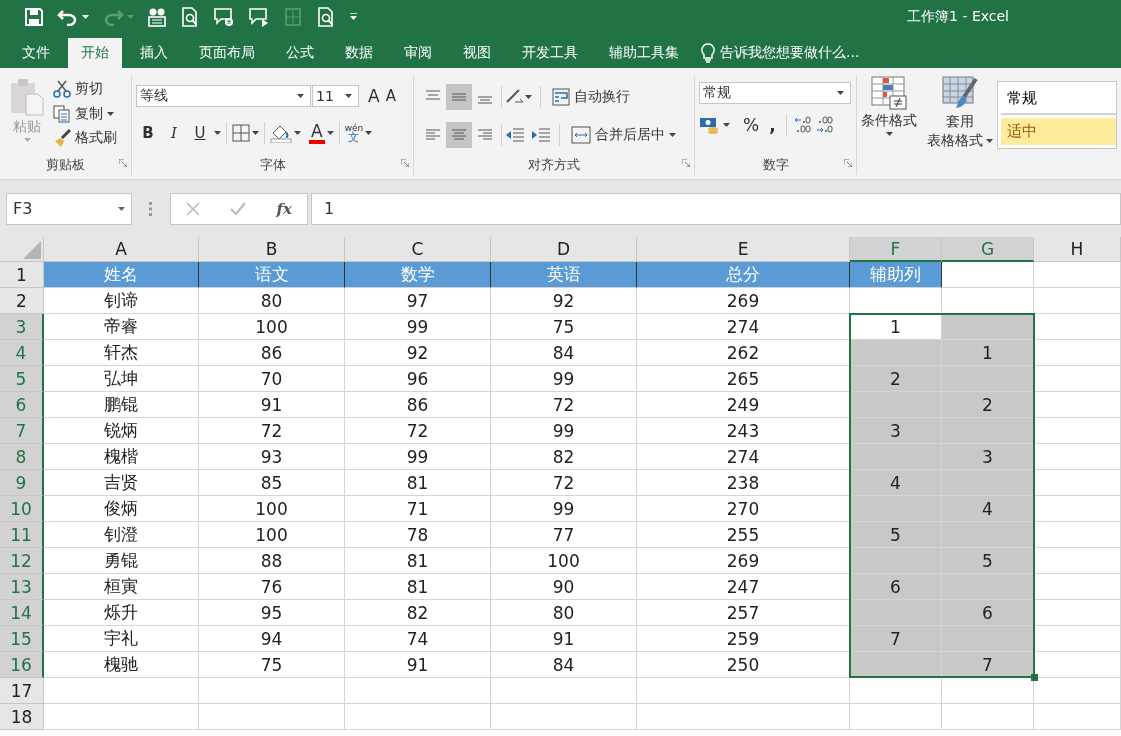 This screenshot has width=1121, height=736. Describe the element at coordinates (353, 17) in the screenshot. I see `customize-icon` at that location.